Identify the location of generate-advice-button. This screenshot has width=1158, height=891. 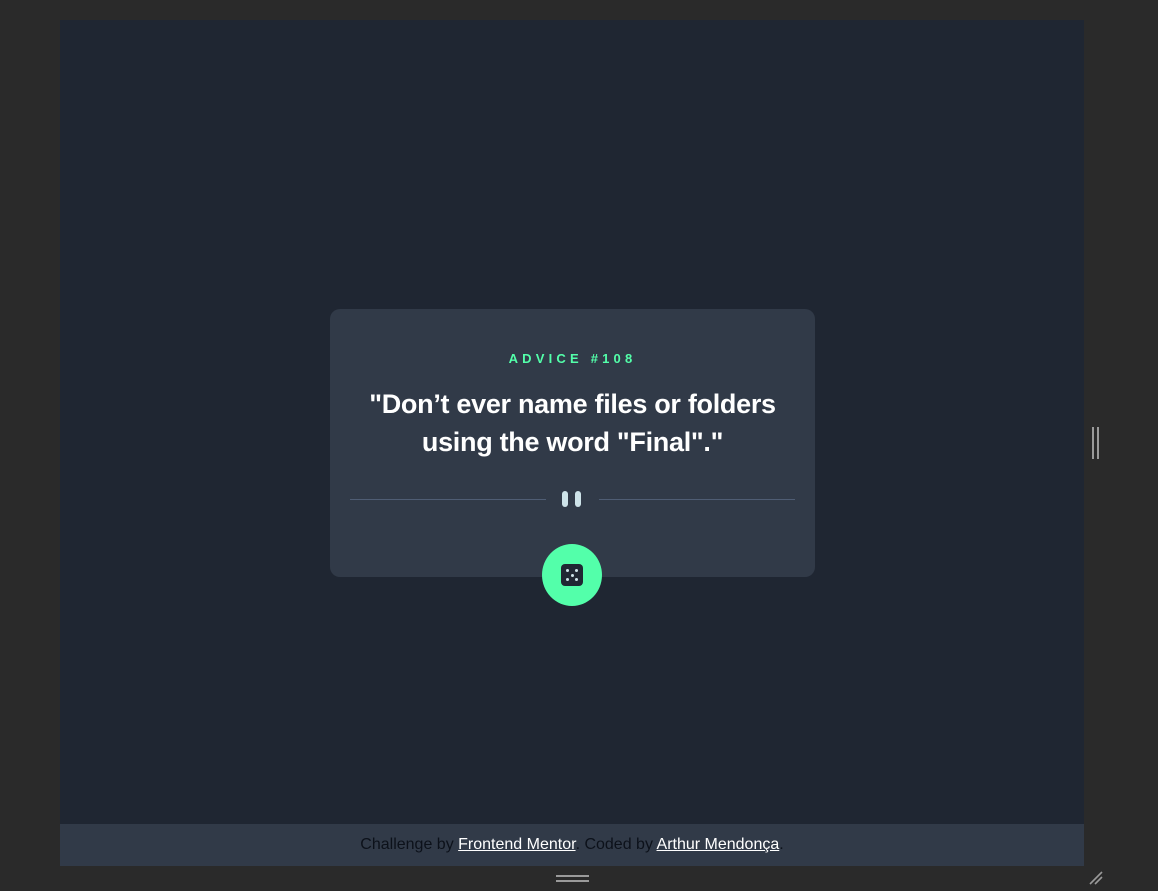
(572, 575).